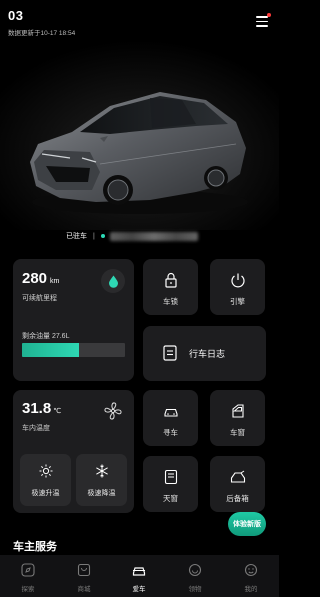  Describe the element at coordinates (45, 493) in the screenshot. I see `quick-heat-label: 极速升温` at that location.